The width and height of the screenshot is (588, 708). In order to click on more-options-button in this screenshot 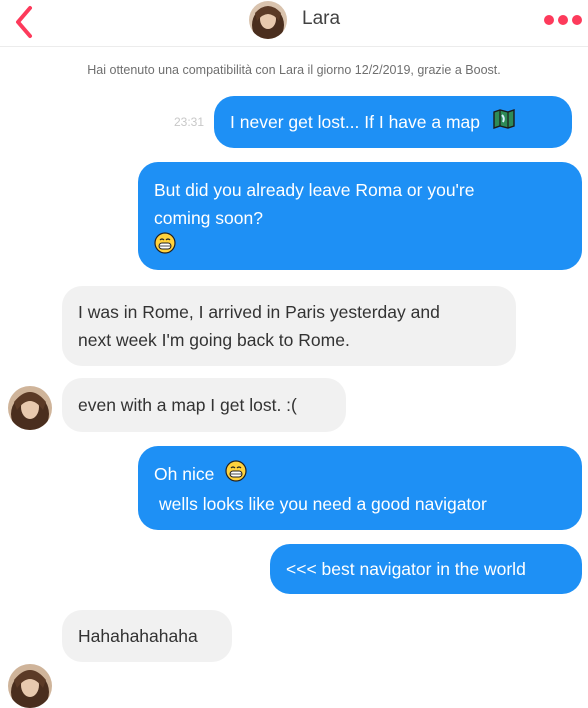, I will do `click(563, 20)`.